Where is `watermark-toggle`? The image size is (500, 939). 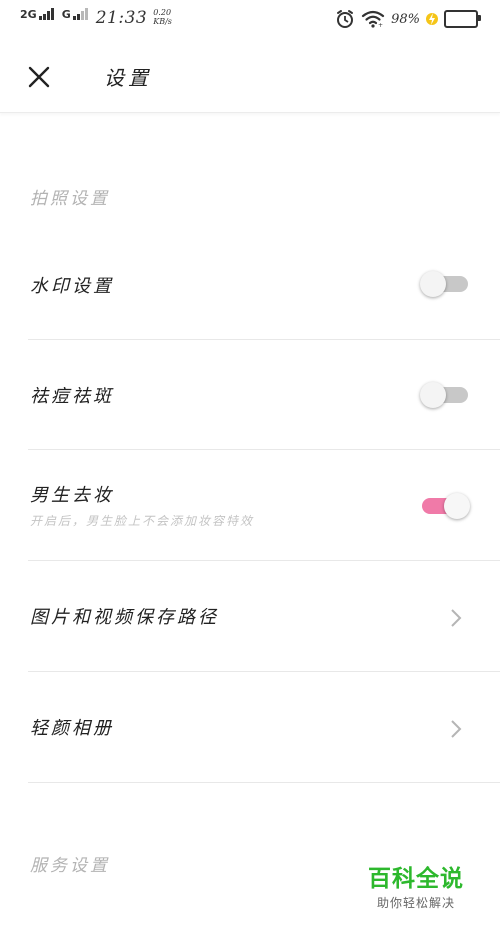
watermark-toggle is located at coordinates (444, 284).